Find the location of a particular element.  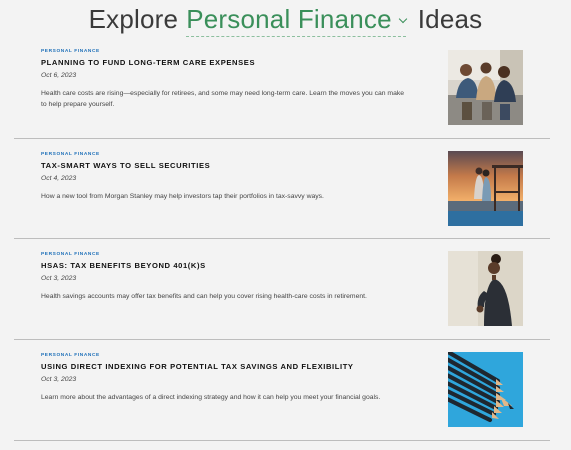

heading-prefix: Explore is located at coordinates (133, 19).